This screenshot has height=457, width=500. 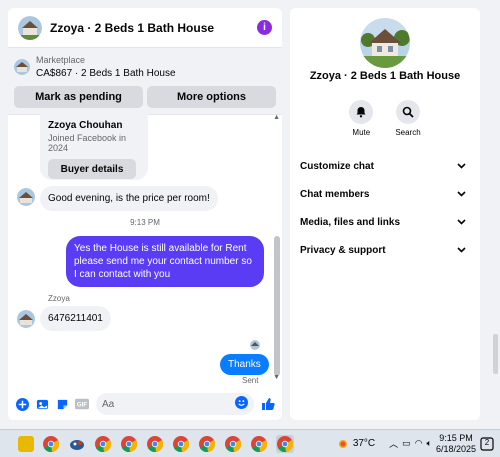 I want to click on section-label: Privacy & support, so click(x=343, y=250).